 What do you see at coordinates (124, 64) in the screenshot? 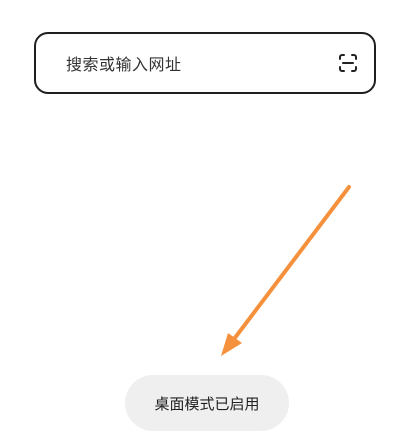
I see `address-bar-placeholder: 搜索或输入网址` at bounding box center [124, 64].